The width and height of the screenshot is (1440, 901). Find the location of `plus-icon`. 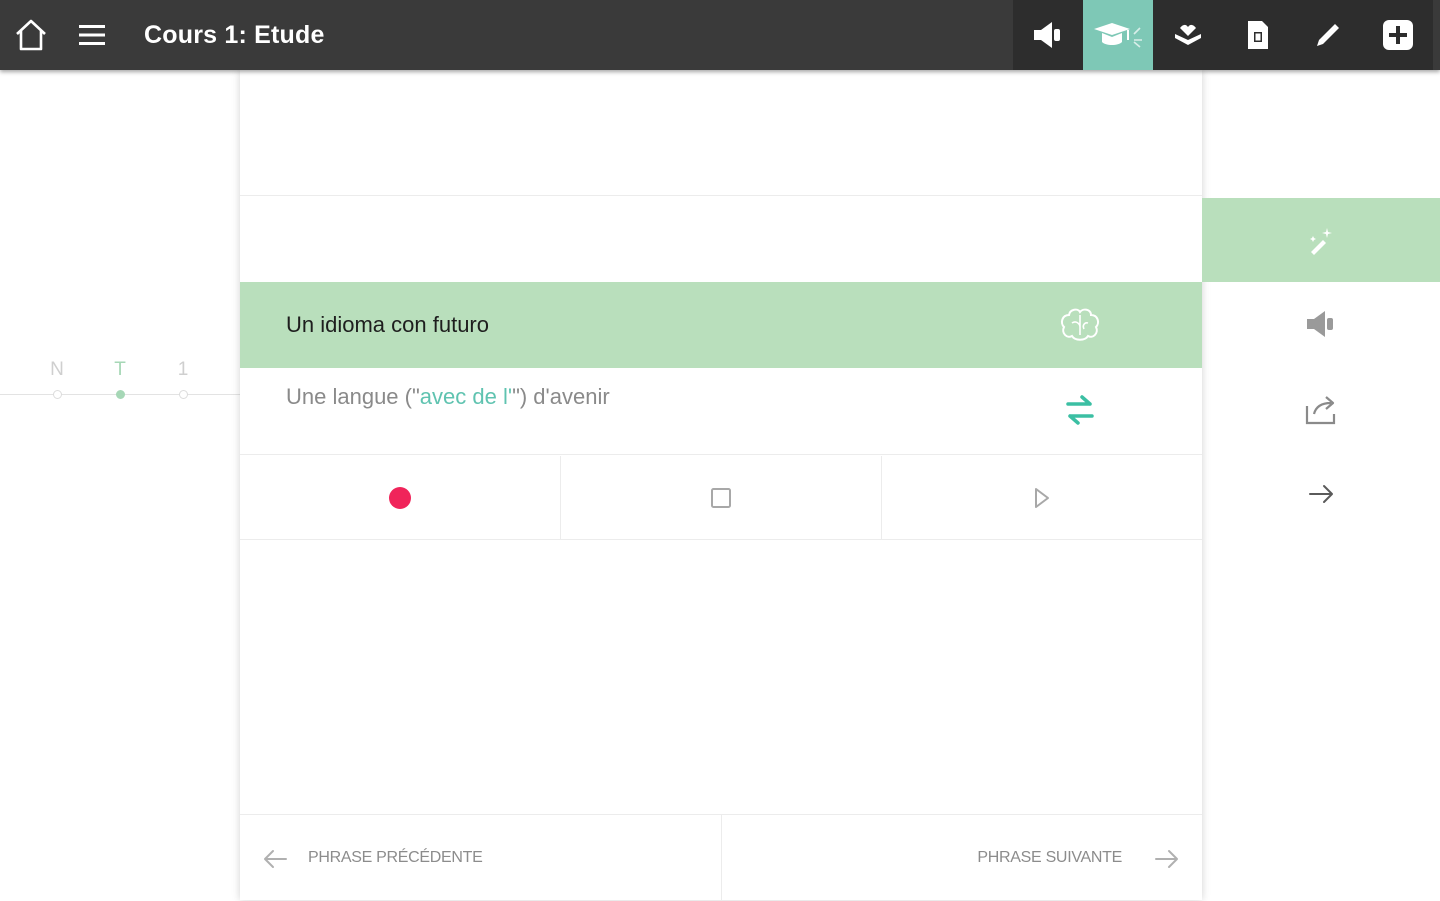

plus-icon is located at coordinates (1398, 35).